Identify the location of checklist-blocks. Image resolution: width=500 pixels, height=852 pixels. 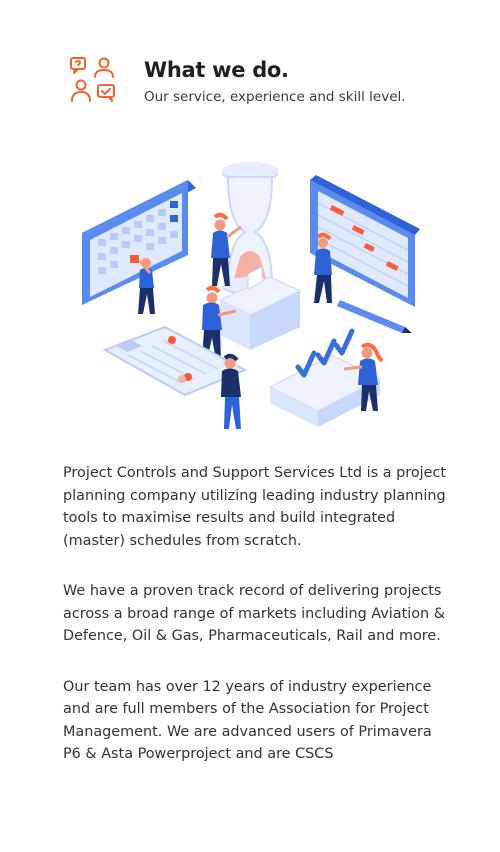
(326, 377).